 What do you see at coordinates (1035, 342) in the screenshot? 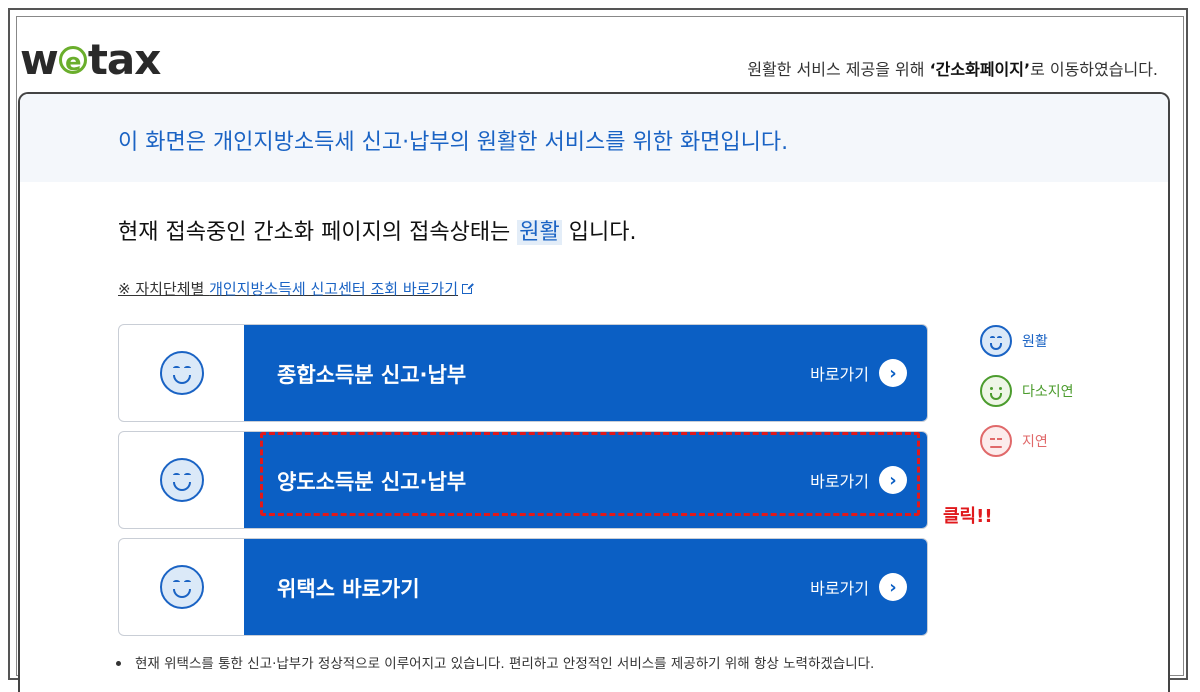
I see `legend-label: 원활` at bounding box center [1035, 342].